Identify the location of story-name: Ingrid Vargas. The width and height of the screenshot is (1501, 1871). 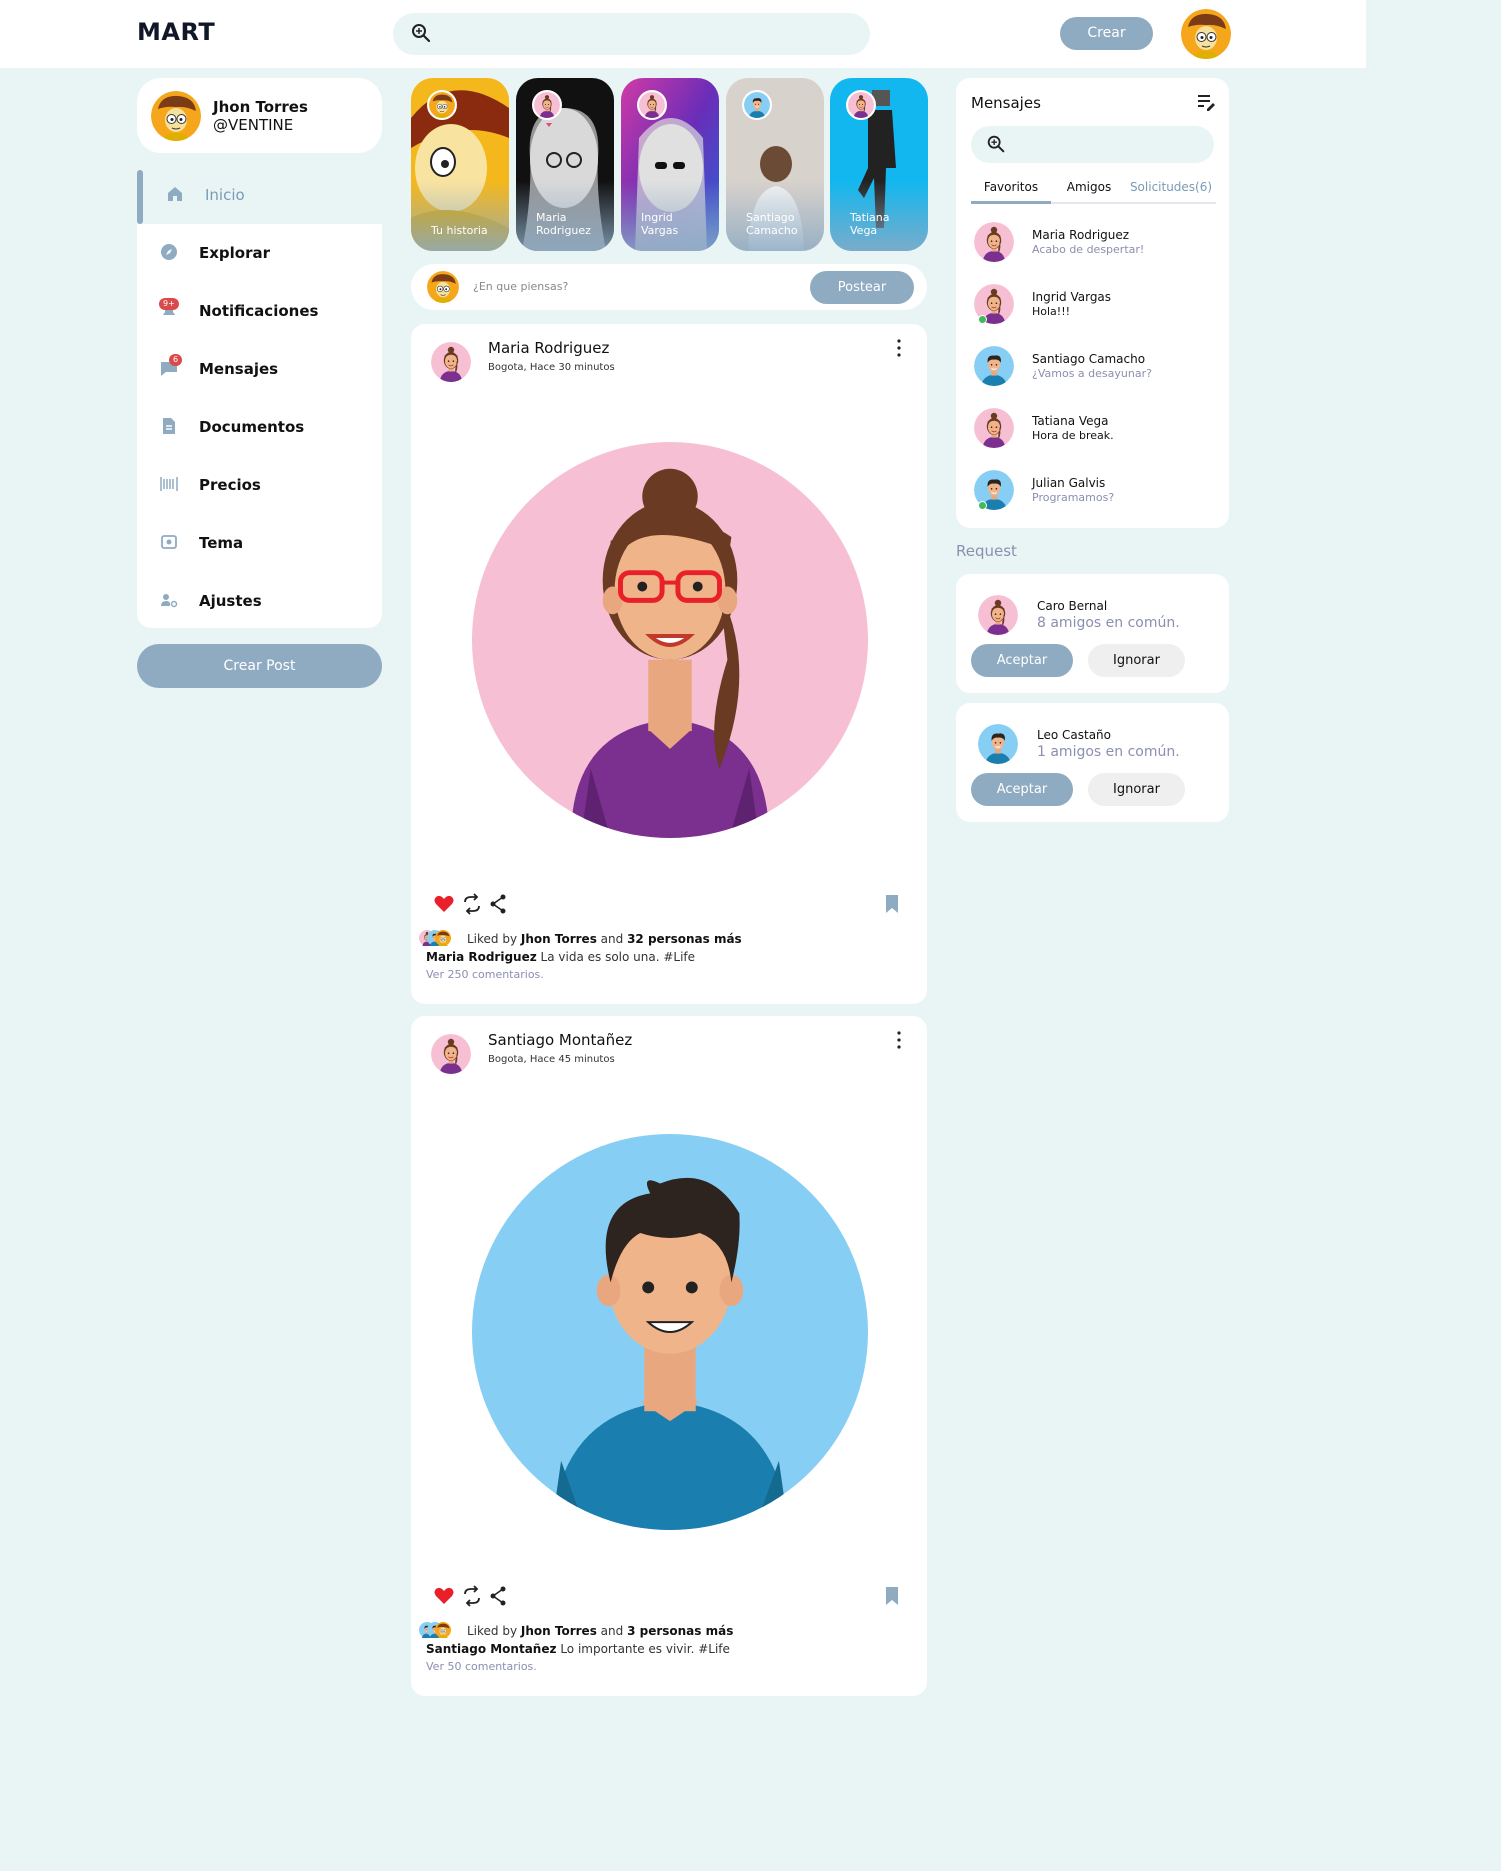
(660, 224).